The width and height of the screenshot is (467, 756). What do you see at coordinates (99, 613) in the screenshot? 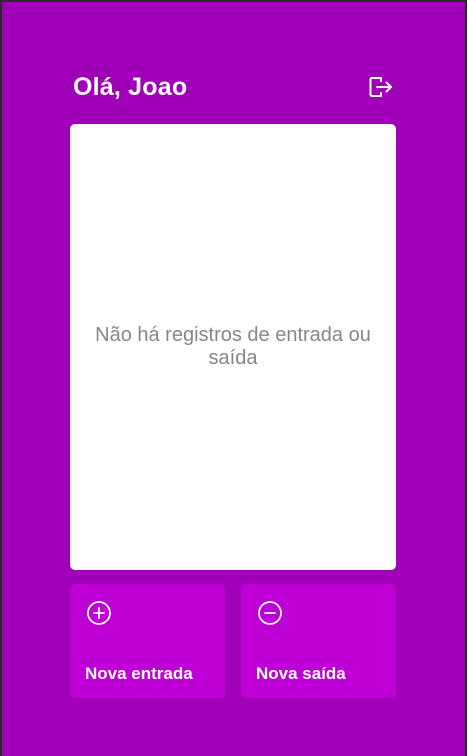
I see `plus-circle-icon` at bounding box center [99, 613].